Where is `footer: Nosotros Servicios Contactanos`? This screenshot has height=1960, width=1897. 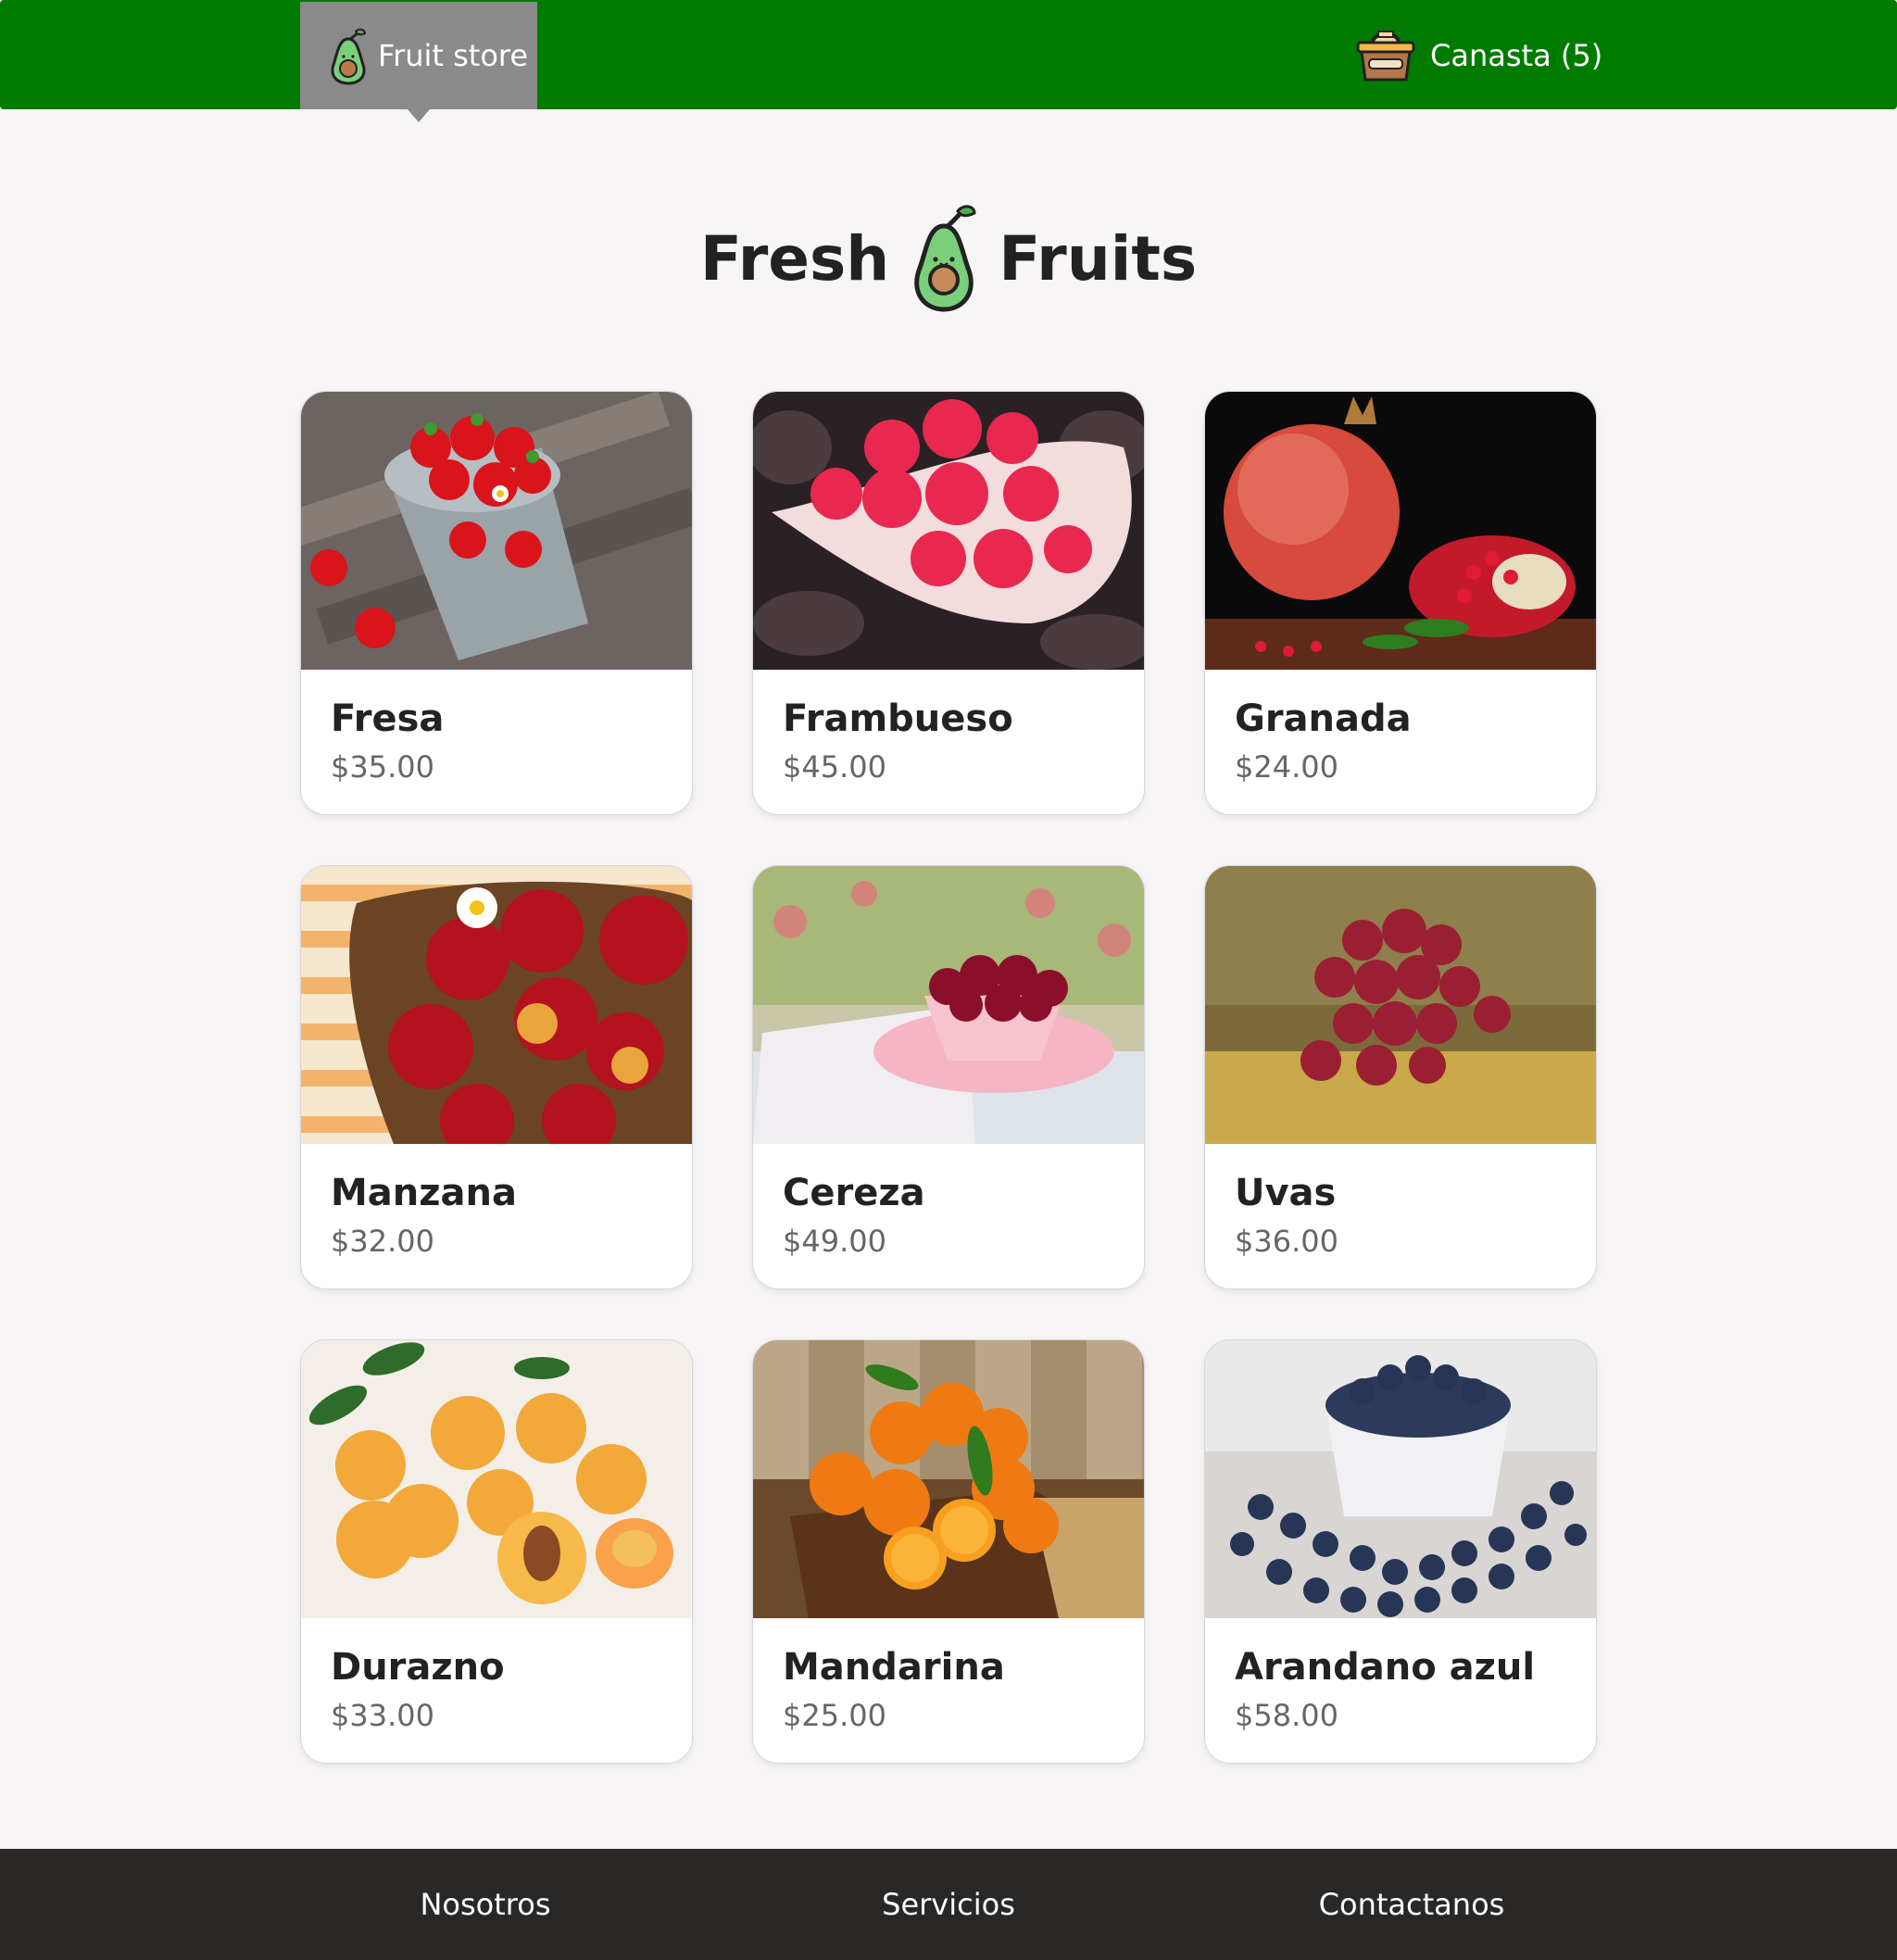
footer: Nosotros Servicios Contactanos is located at coordinates (948, 1904).